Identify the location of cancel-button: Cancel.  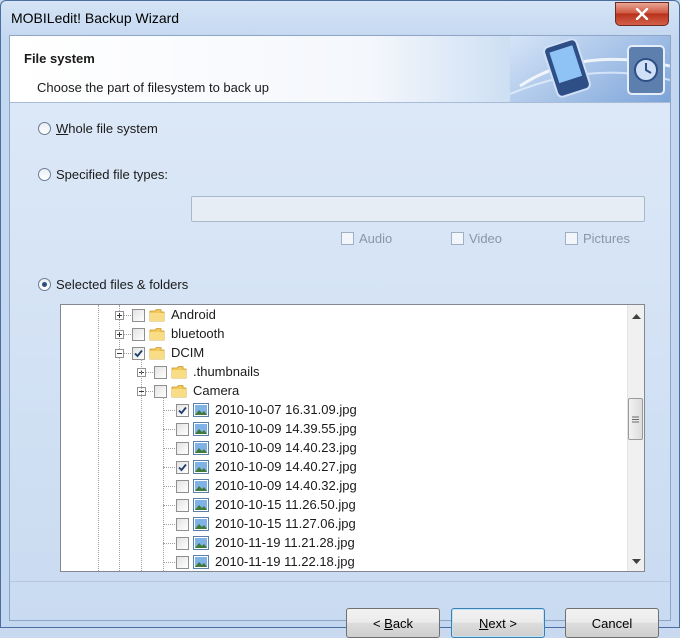
(612, 623).